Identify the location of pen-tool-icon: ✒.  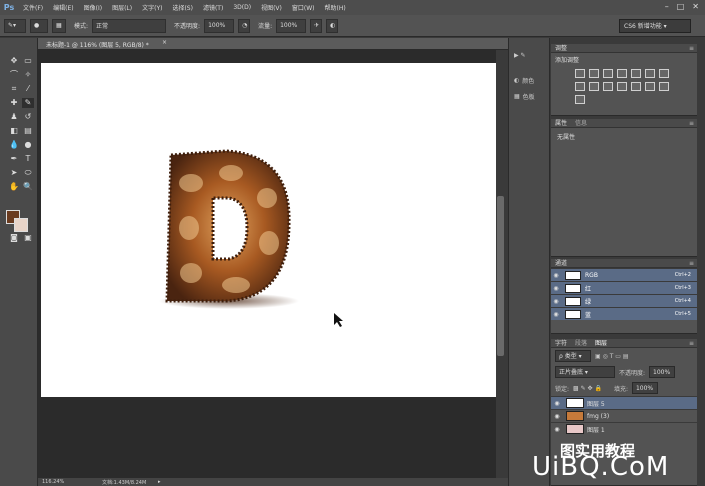
(14, 159).